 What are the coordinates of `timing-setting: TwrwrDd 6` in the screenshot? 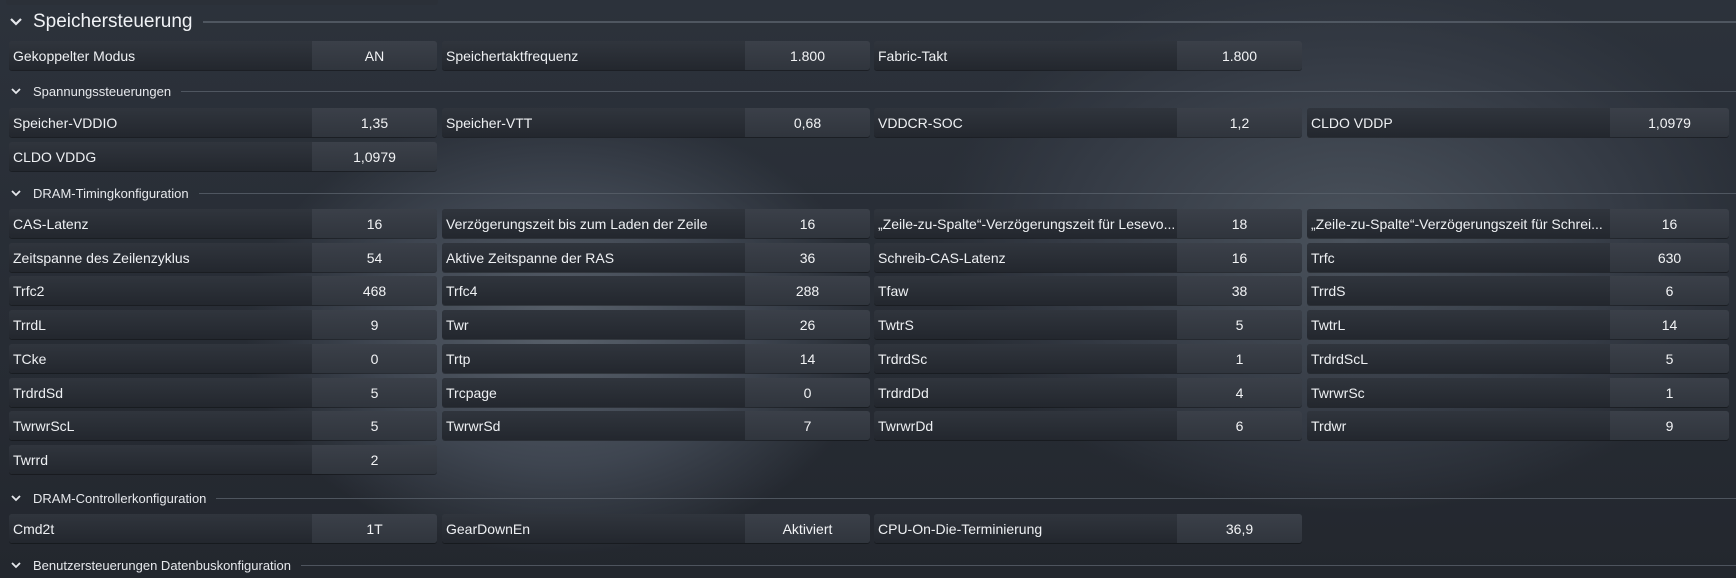 It's located at (1088, 425).